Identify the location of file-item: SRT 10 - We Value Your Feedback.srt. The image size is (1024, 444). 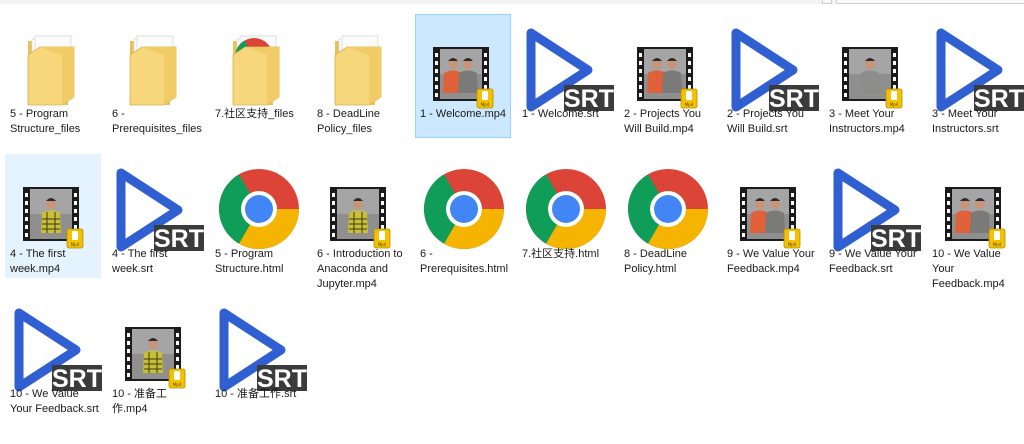
(53, 362).